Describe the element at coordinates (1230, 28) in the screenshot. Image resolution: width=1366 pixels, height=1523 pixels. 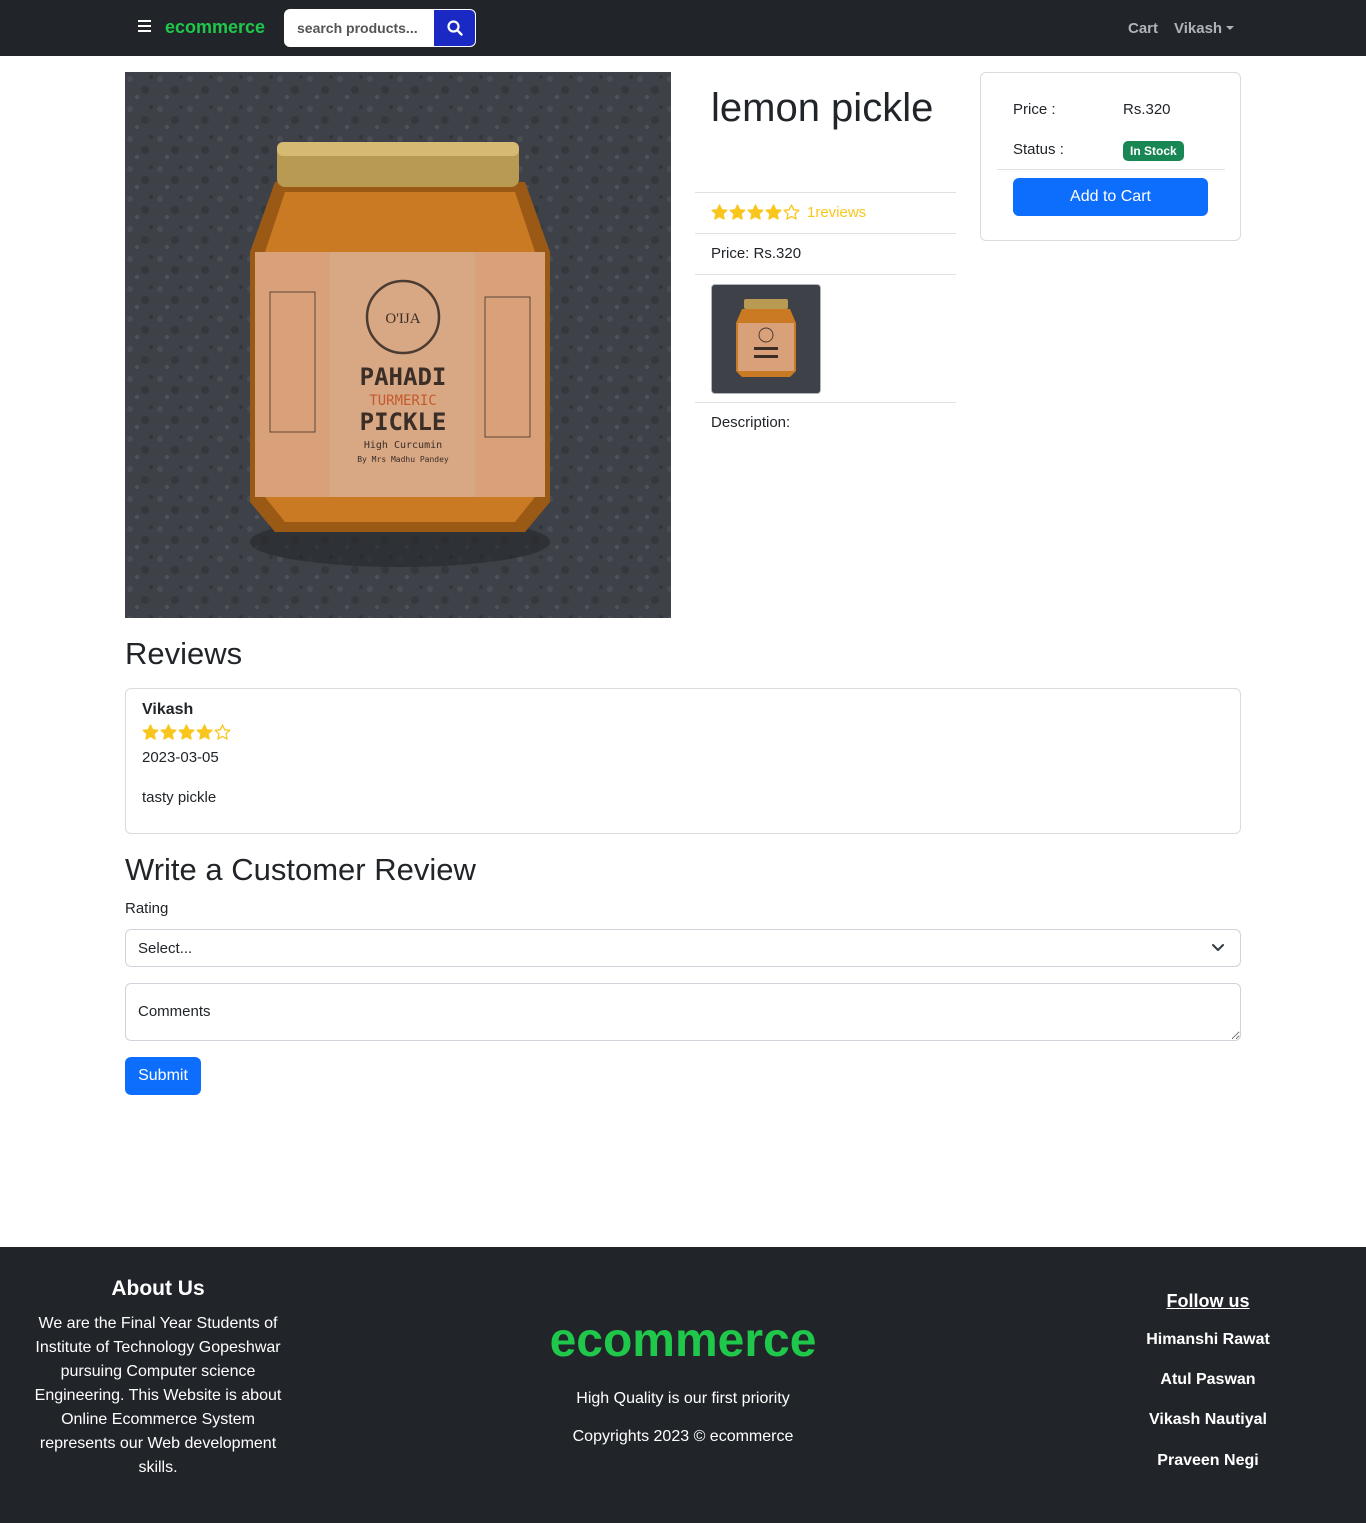
I see `caret-down-icon` at that location.